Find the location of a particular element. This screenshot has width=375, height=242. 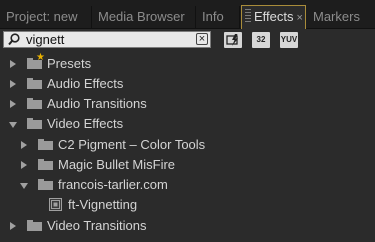

tree-item-label: Video Transitions is located at coordinates (97, 225).